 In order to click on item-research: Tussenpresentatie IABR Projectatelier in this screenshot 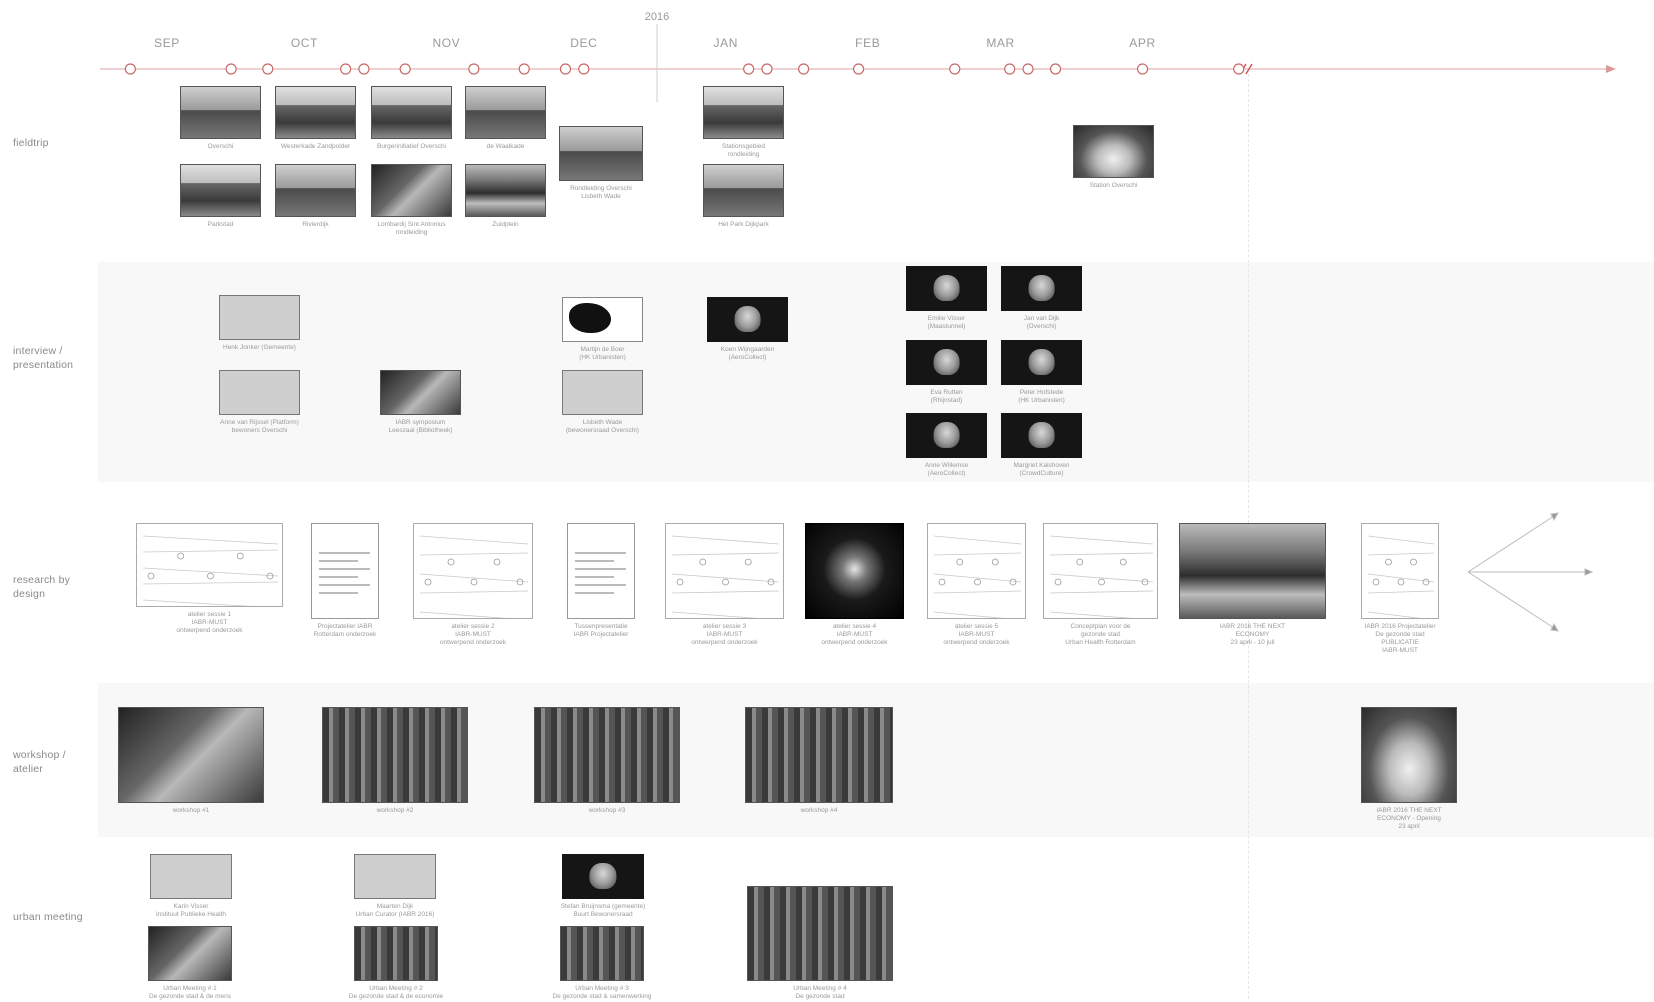, I will do `click(601, 580)`.